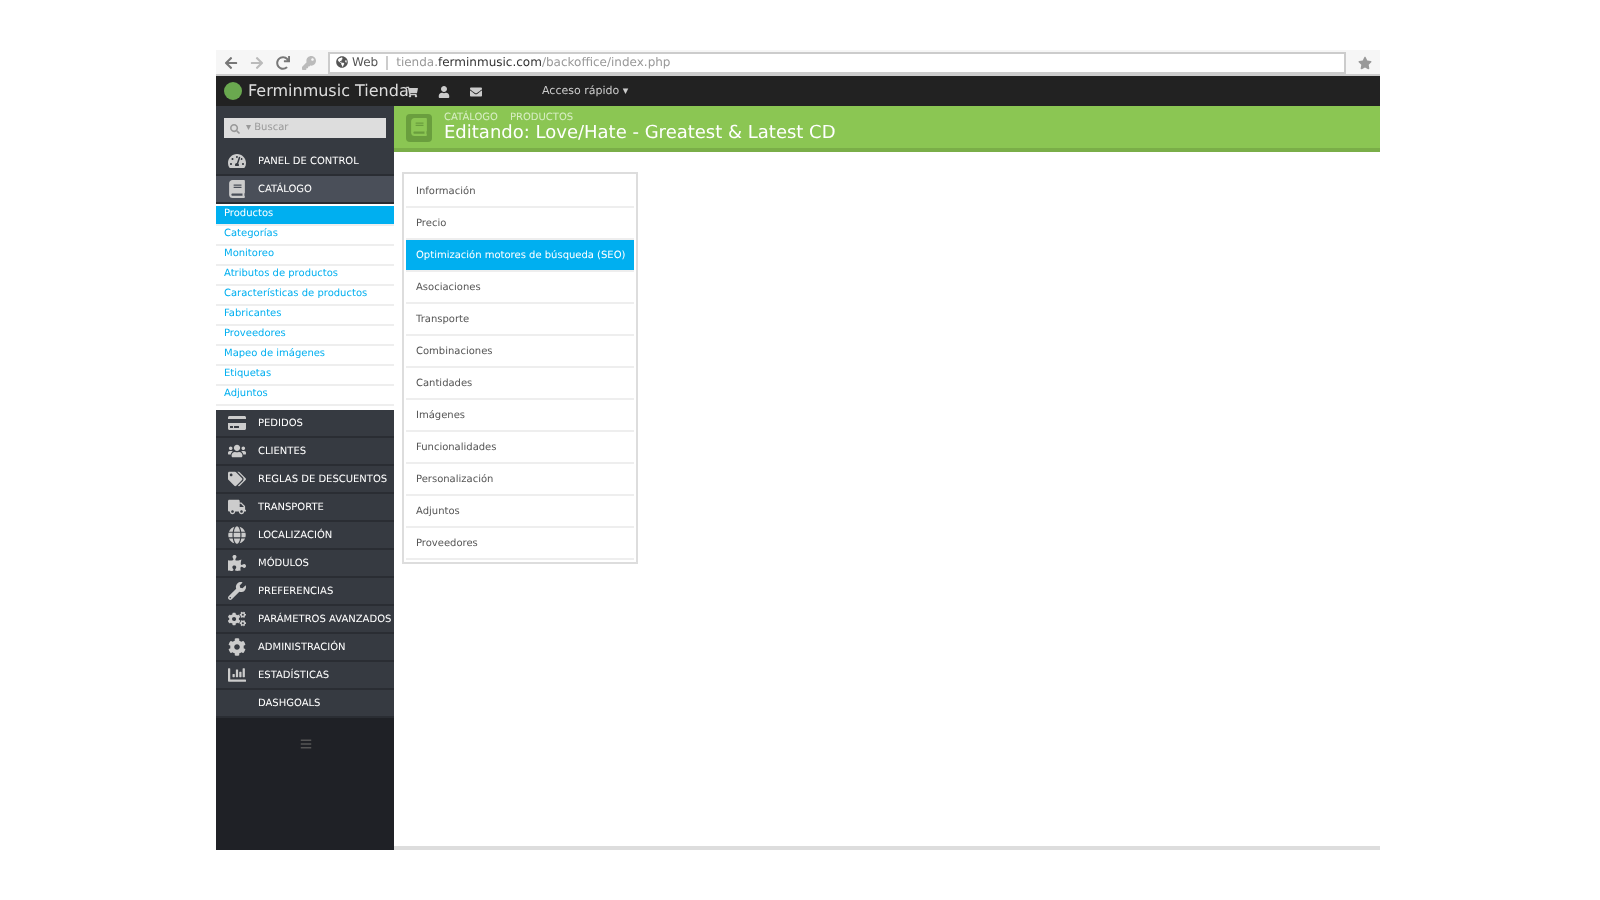 The height and width of the screenshot is (900, 1600). Describe the element at coordinates (328, 91) in the screenshot. I see `brand-name: Ferminmusic Tienda` at that location.